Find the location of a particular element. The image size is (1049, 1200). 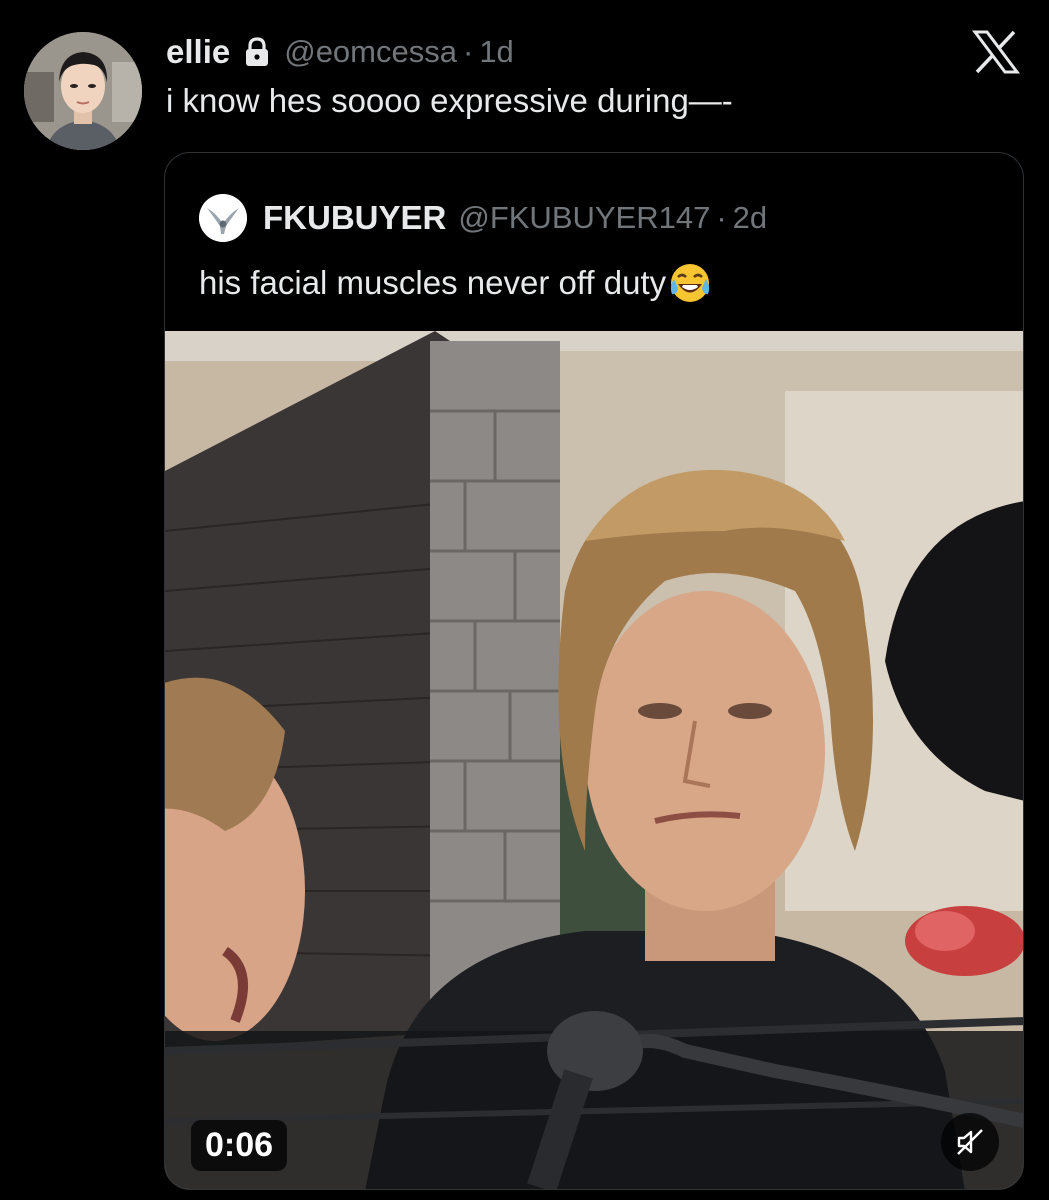

quote-text-row: his facial muscles never off duty is located at coordinates (455, 283).